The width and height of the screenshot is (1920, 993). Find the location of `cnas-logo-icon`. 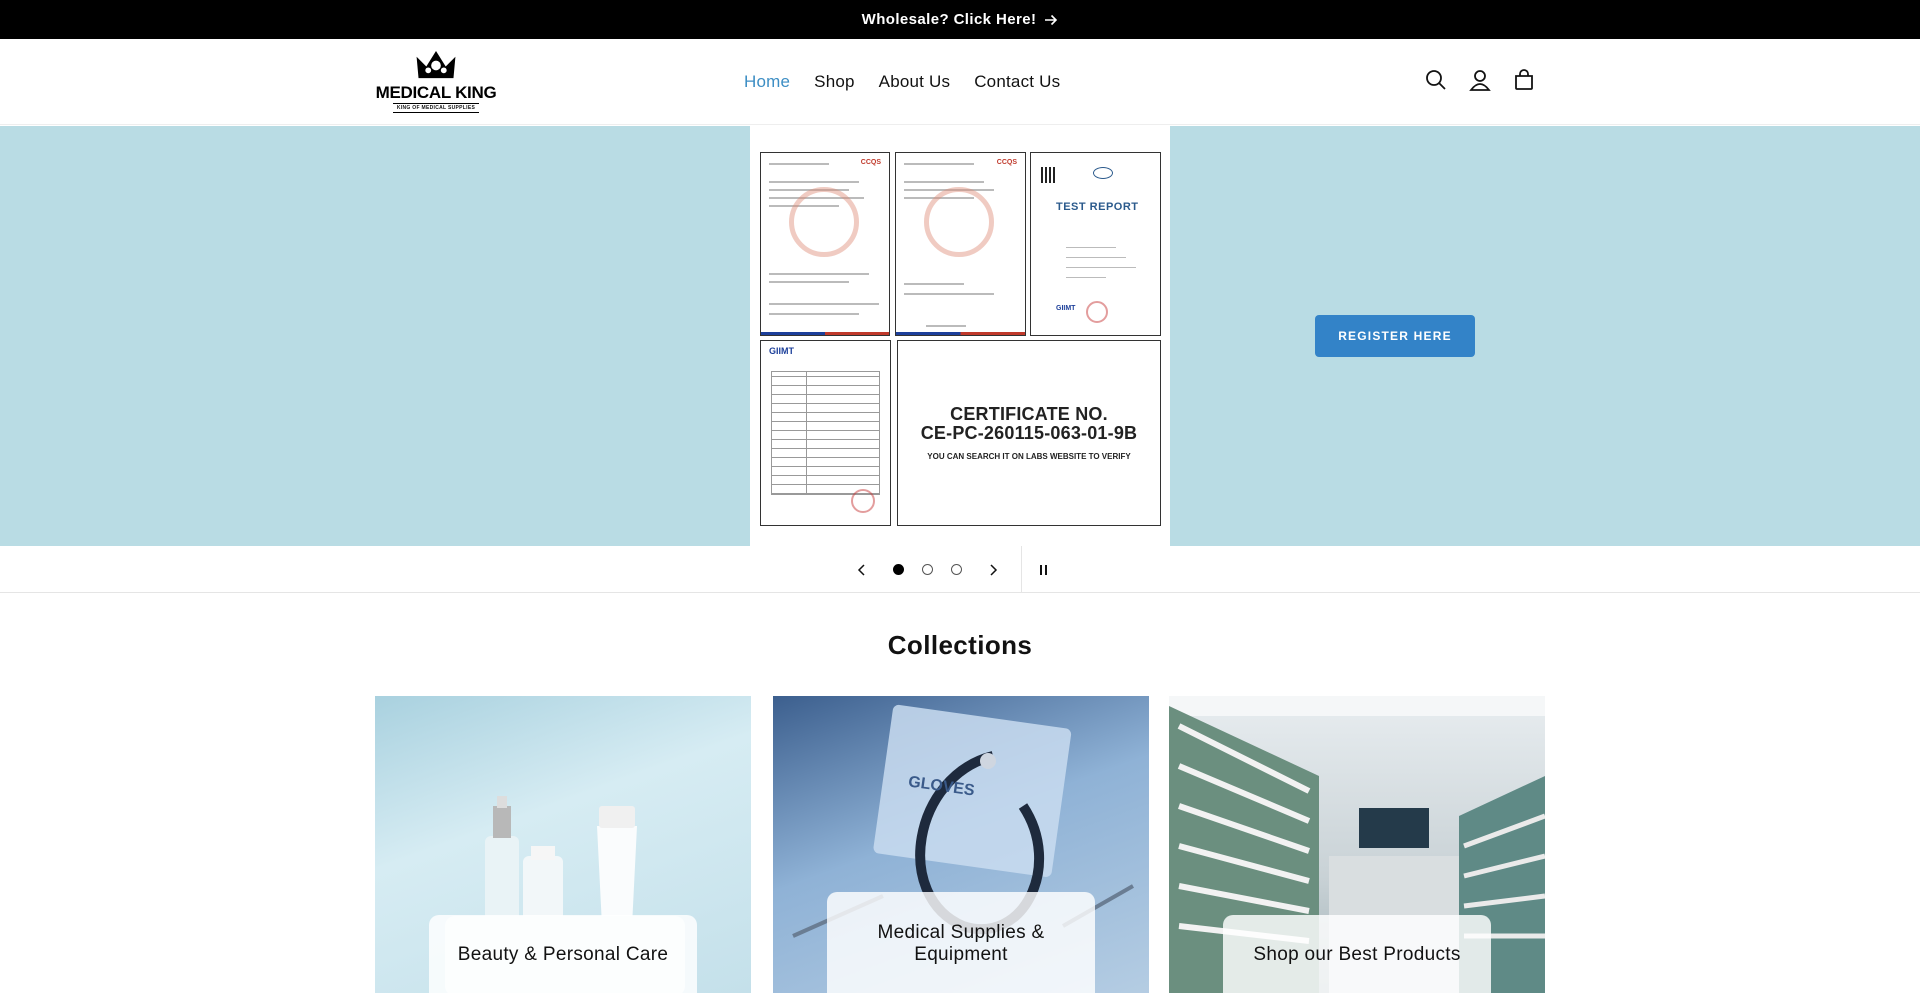

cnas-logo-icon is located at coordinates (1103, 173).